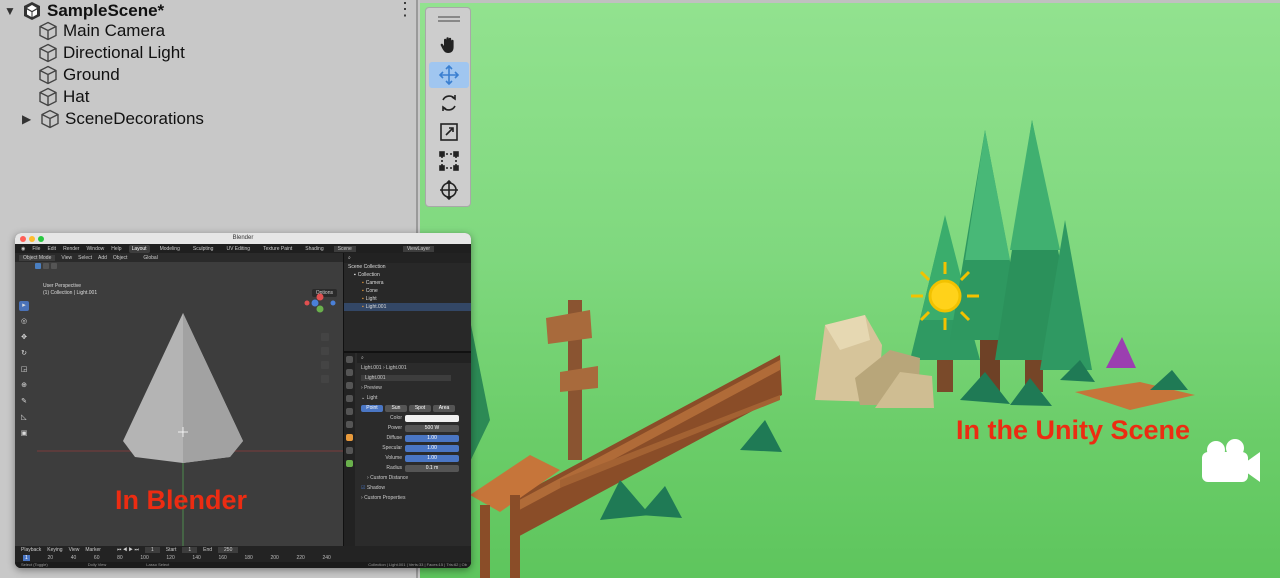 This screenshot has height=578, width=1280. What do you see at coordinates (414, 488) in the screenshot?
I see `shadow-header: ☑ Shadow` at bounding box center [414, 488].